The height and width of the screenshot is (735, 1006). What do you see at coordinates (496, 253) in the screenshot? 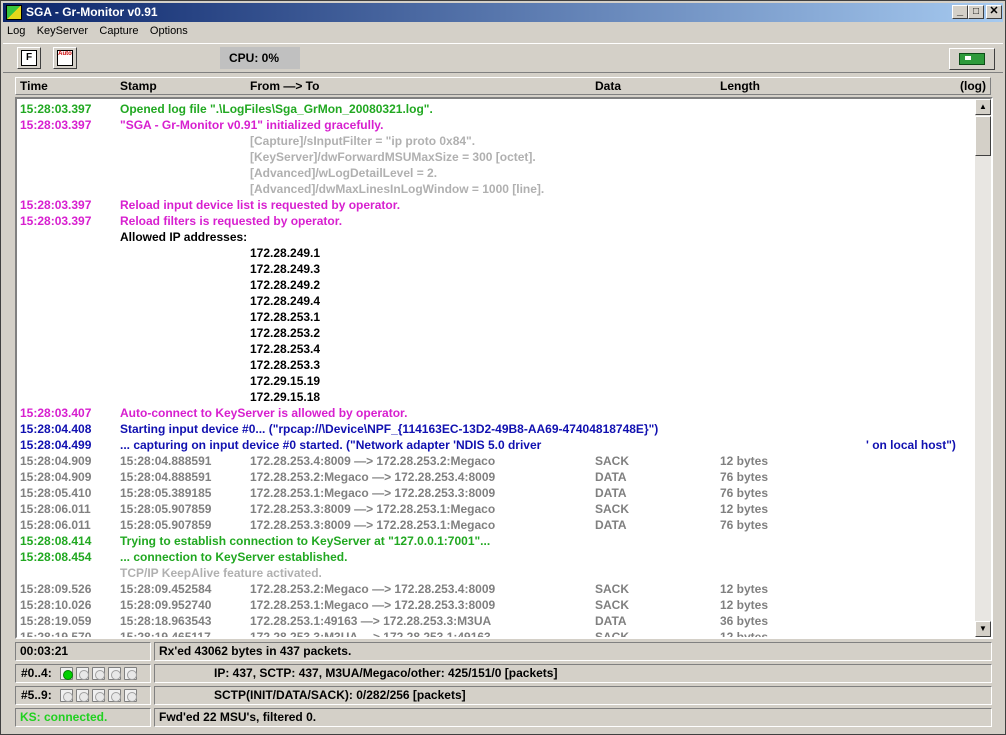
I see `log-row: 172.28.249.1` at bounding box center [496, 253].